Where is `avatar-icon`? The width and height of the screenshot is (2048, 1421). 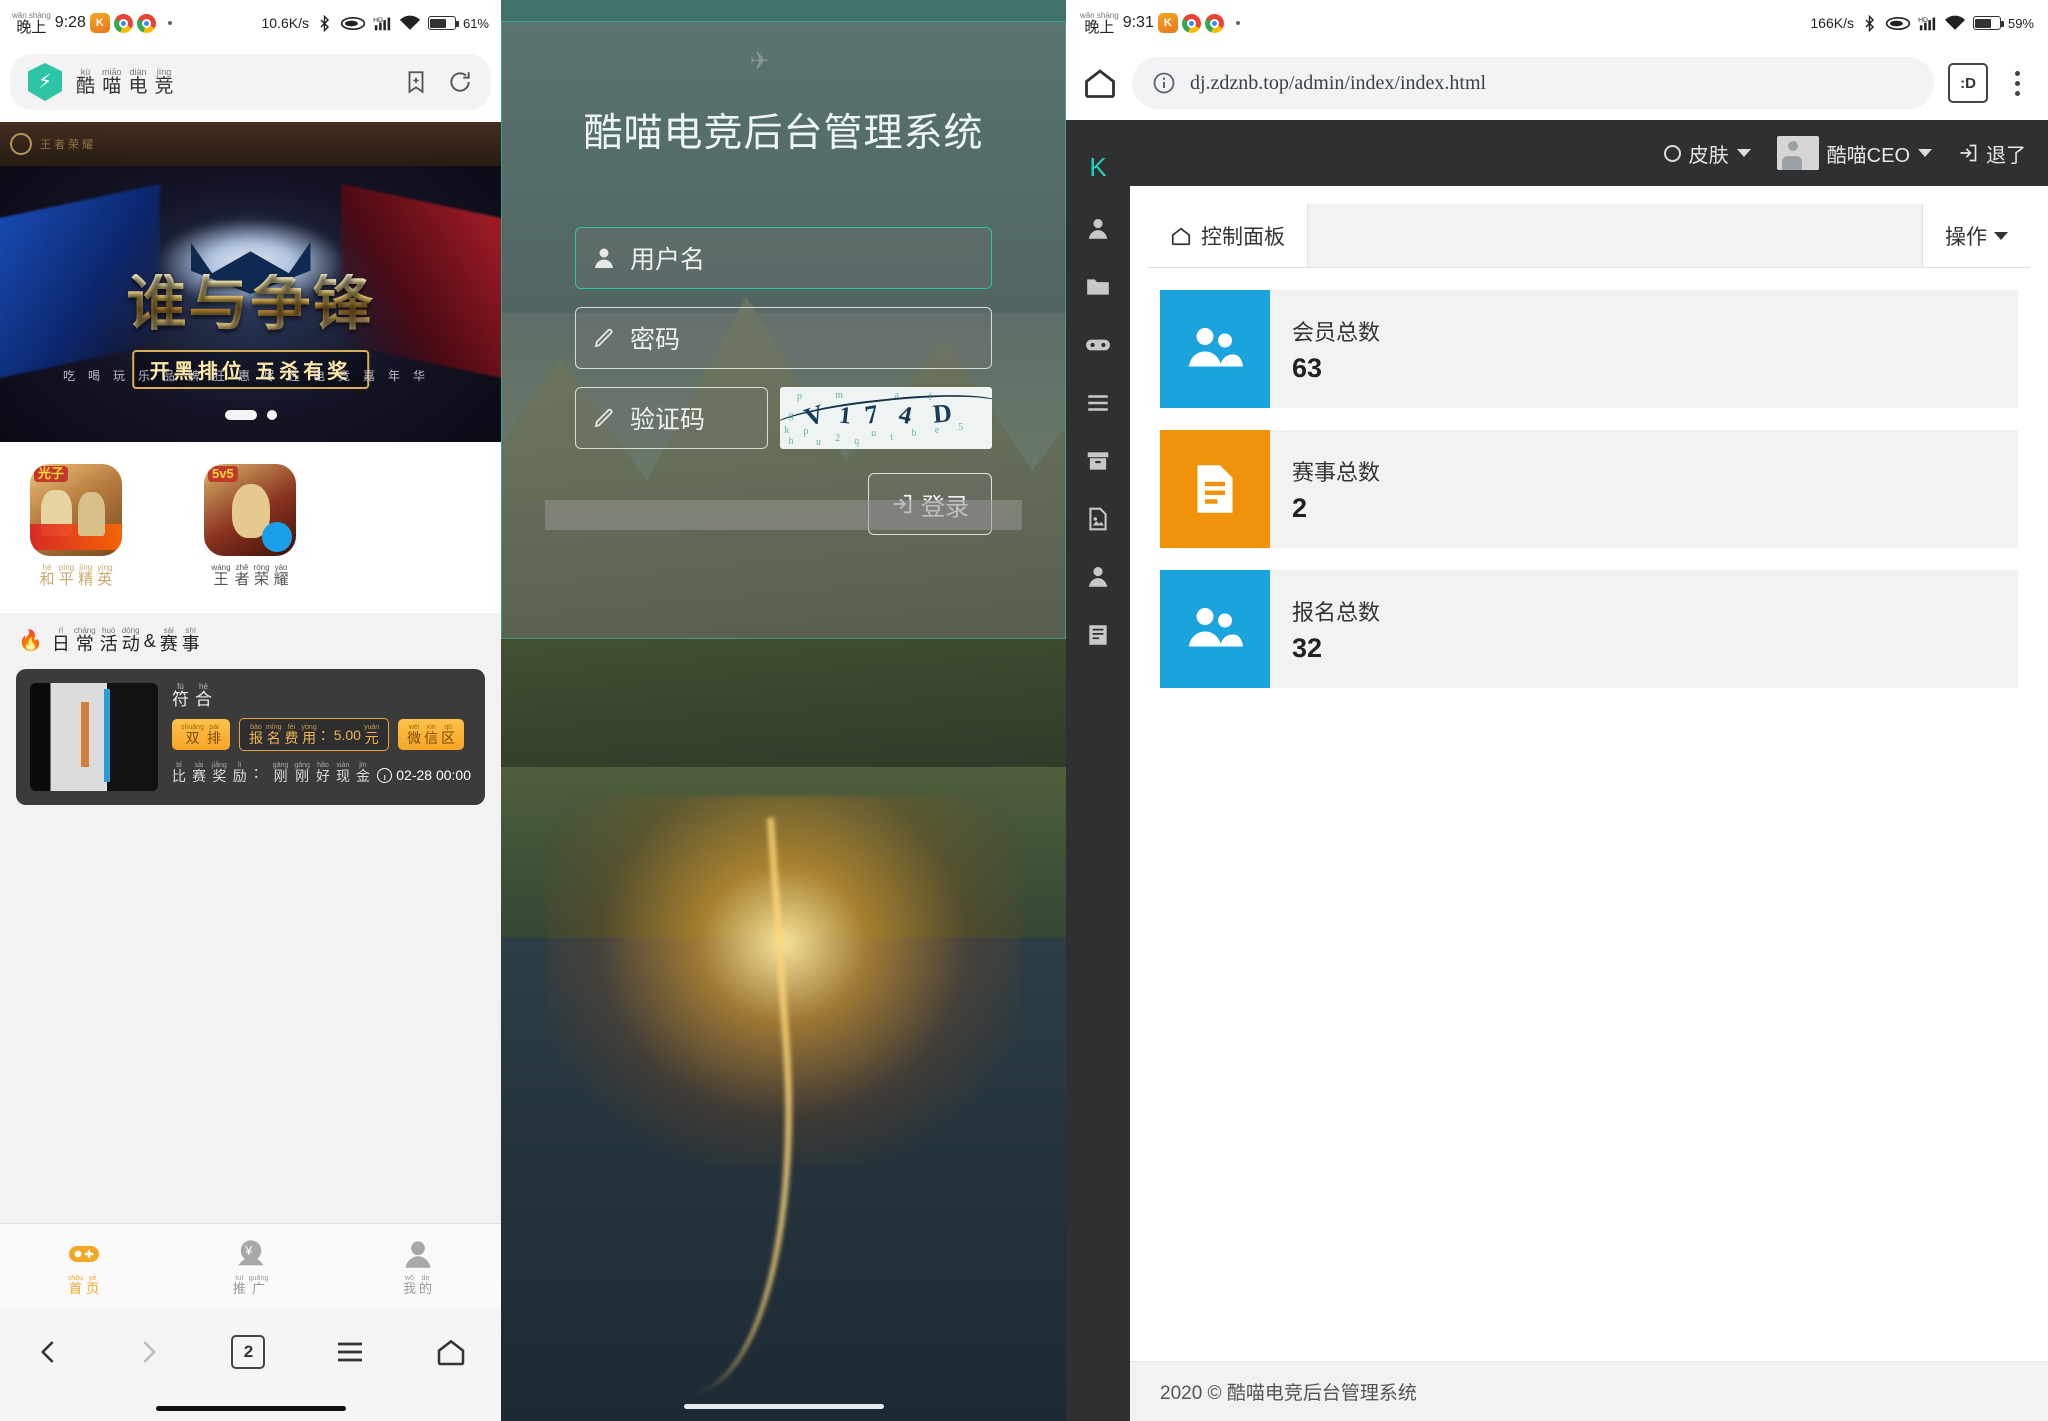 avatar-icon is located at coordinates (1797, 153).